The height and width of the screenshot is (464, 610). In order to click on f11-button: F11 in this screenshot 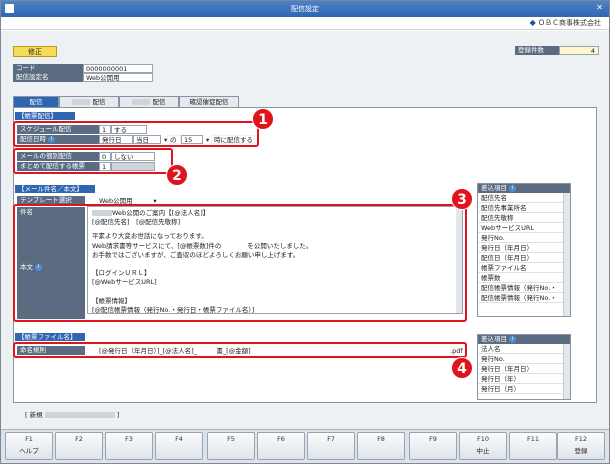, I will do `click(533, 446)`.